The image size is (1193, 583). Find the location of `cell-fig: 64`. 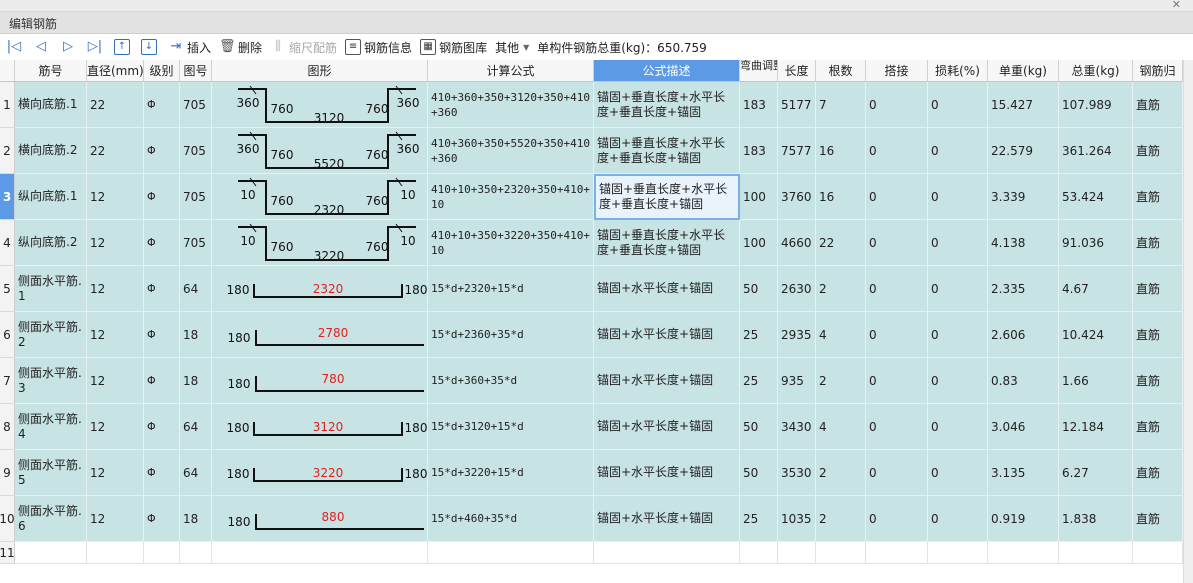

cell-fig: 64 is located at coordinates (196, 289).